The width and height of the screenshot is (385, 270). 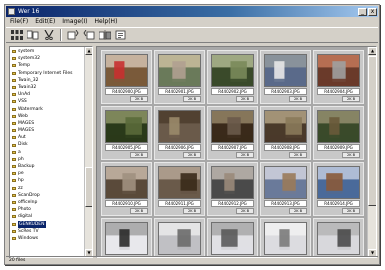 I want to click on menu-image: Image(I), so click(x=74, y=22).